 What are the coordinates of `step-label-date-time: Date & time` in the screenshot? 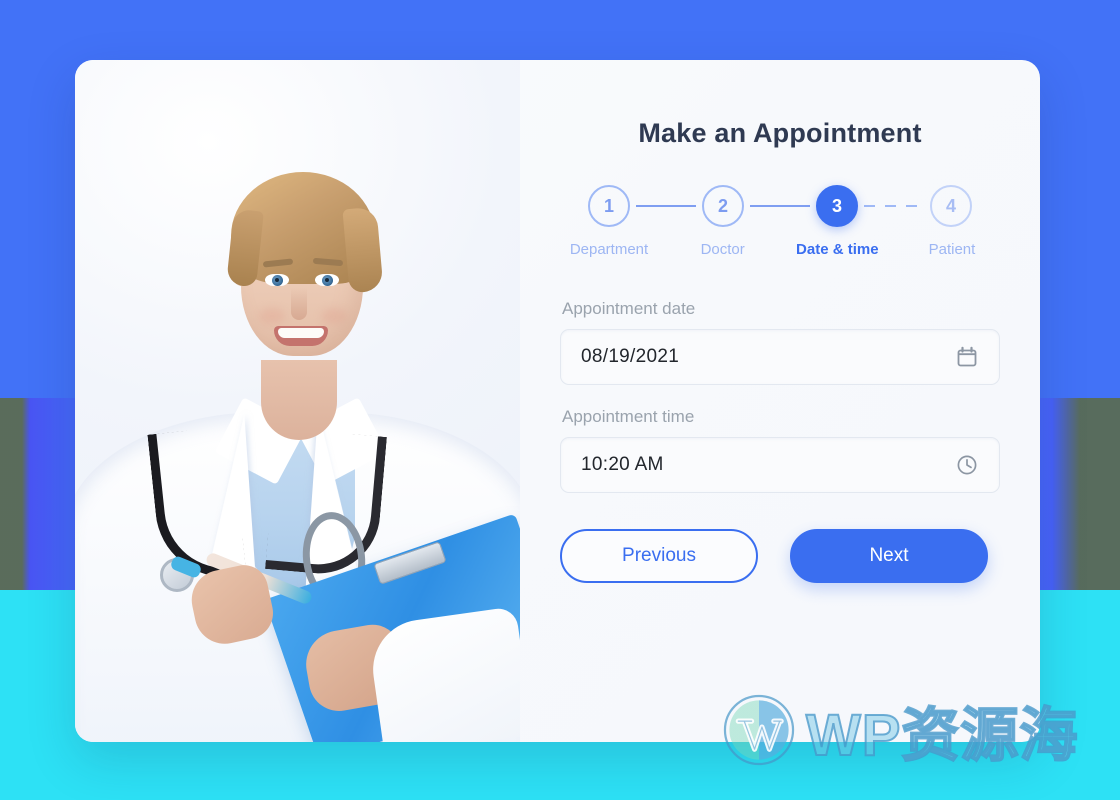 It's located at (837, 249).